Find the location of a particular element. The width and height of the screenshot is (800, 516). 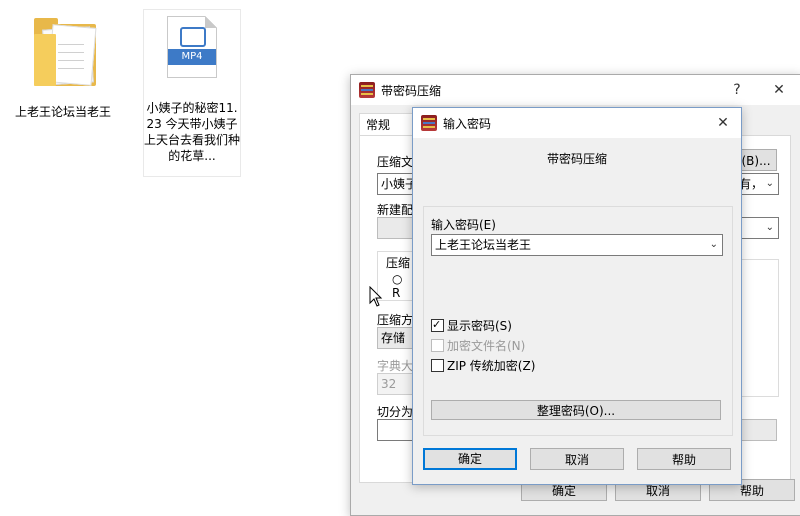

split-label: 切分为 is located at coordinates (395, 412).